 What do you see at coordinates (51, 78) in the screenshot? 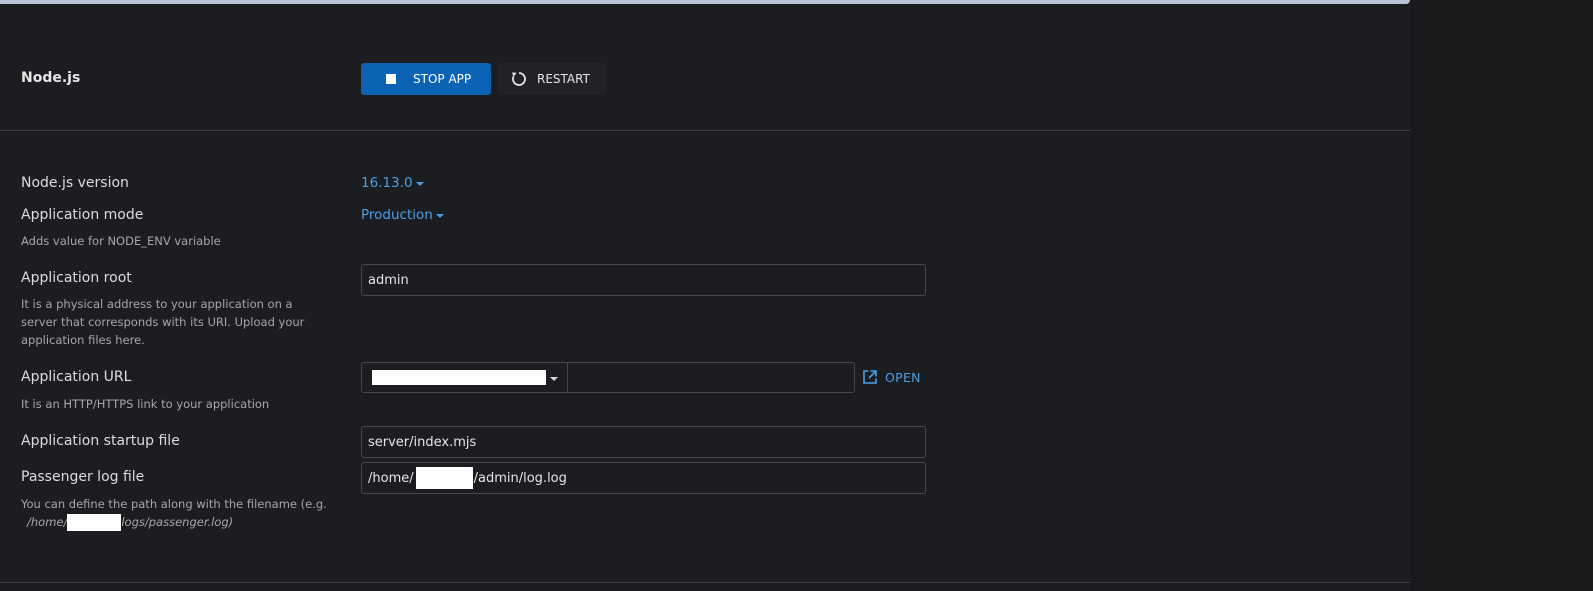
I see `section-title: Node.js` at bounding box center [51, 78].